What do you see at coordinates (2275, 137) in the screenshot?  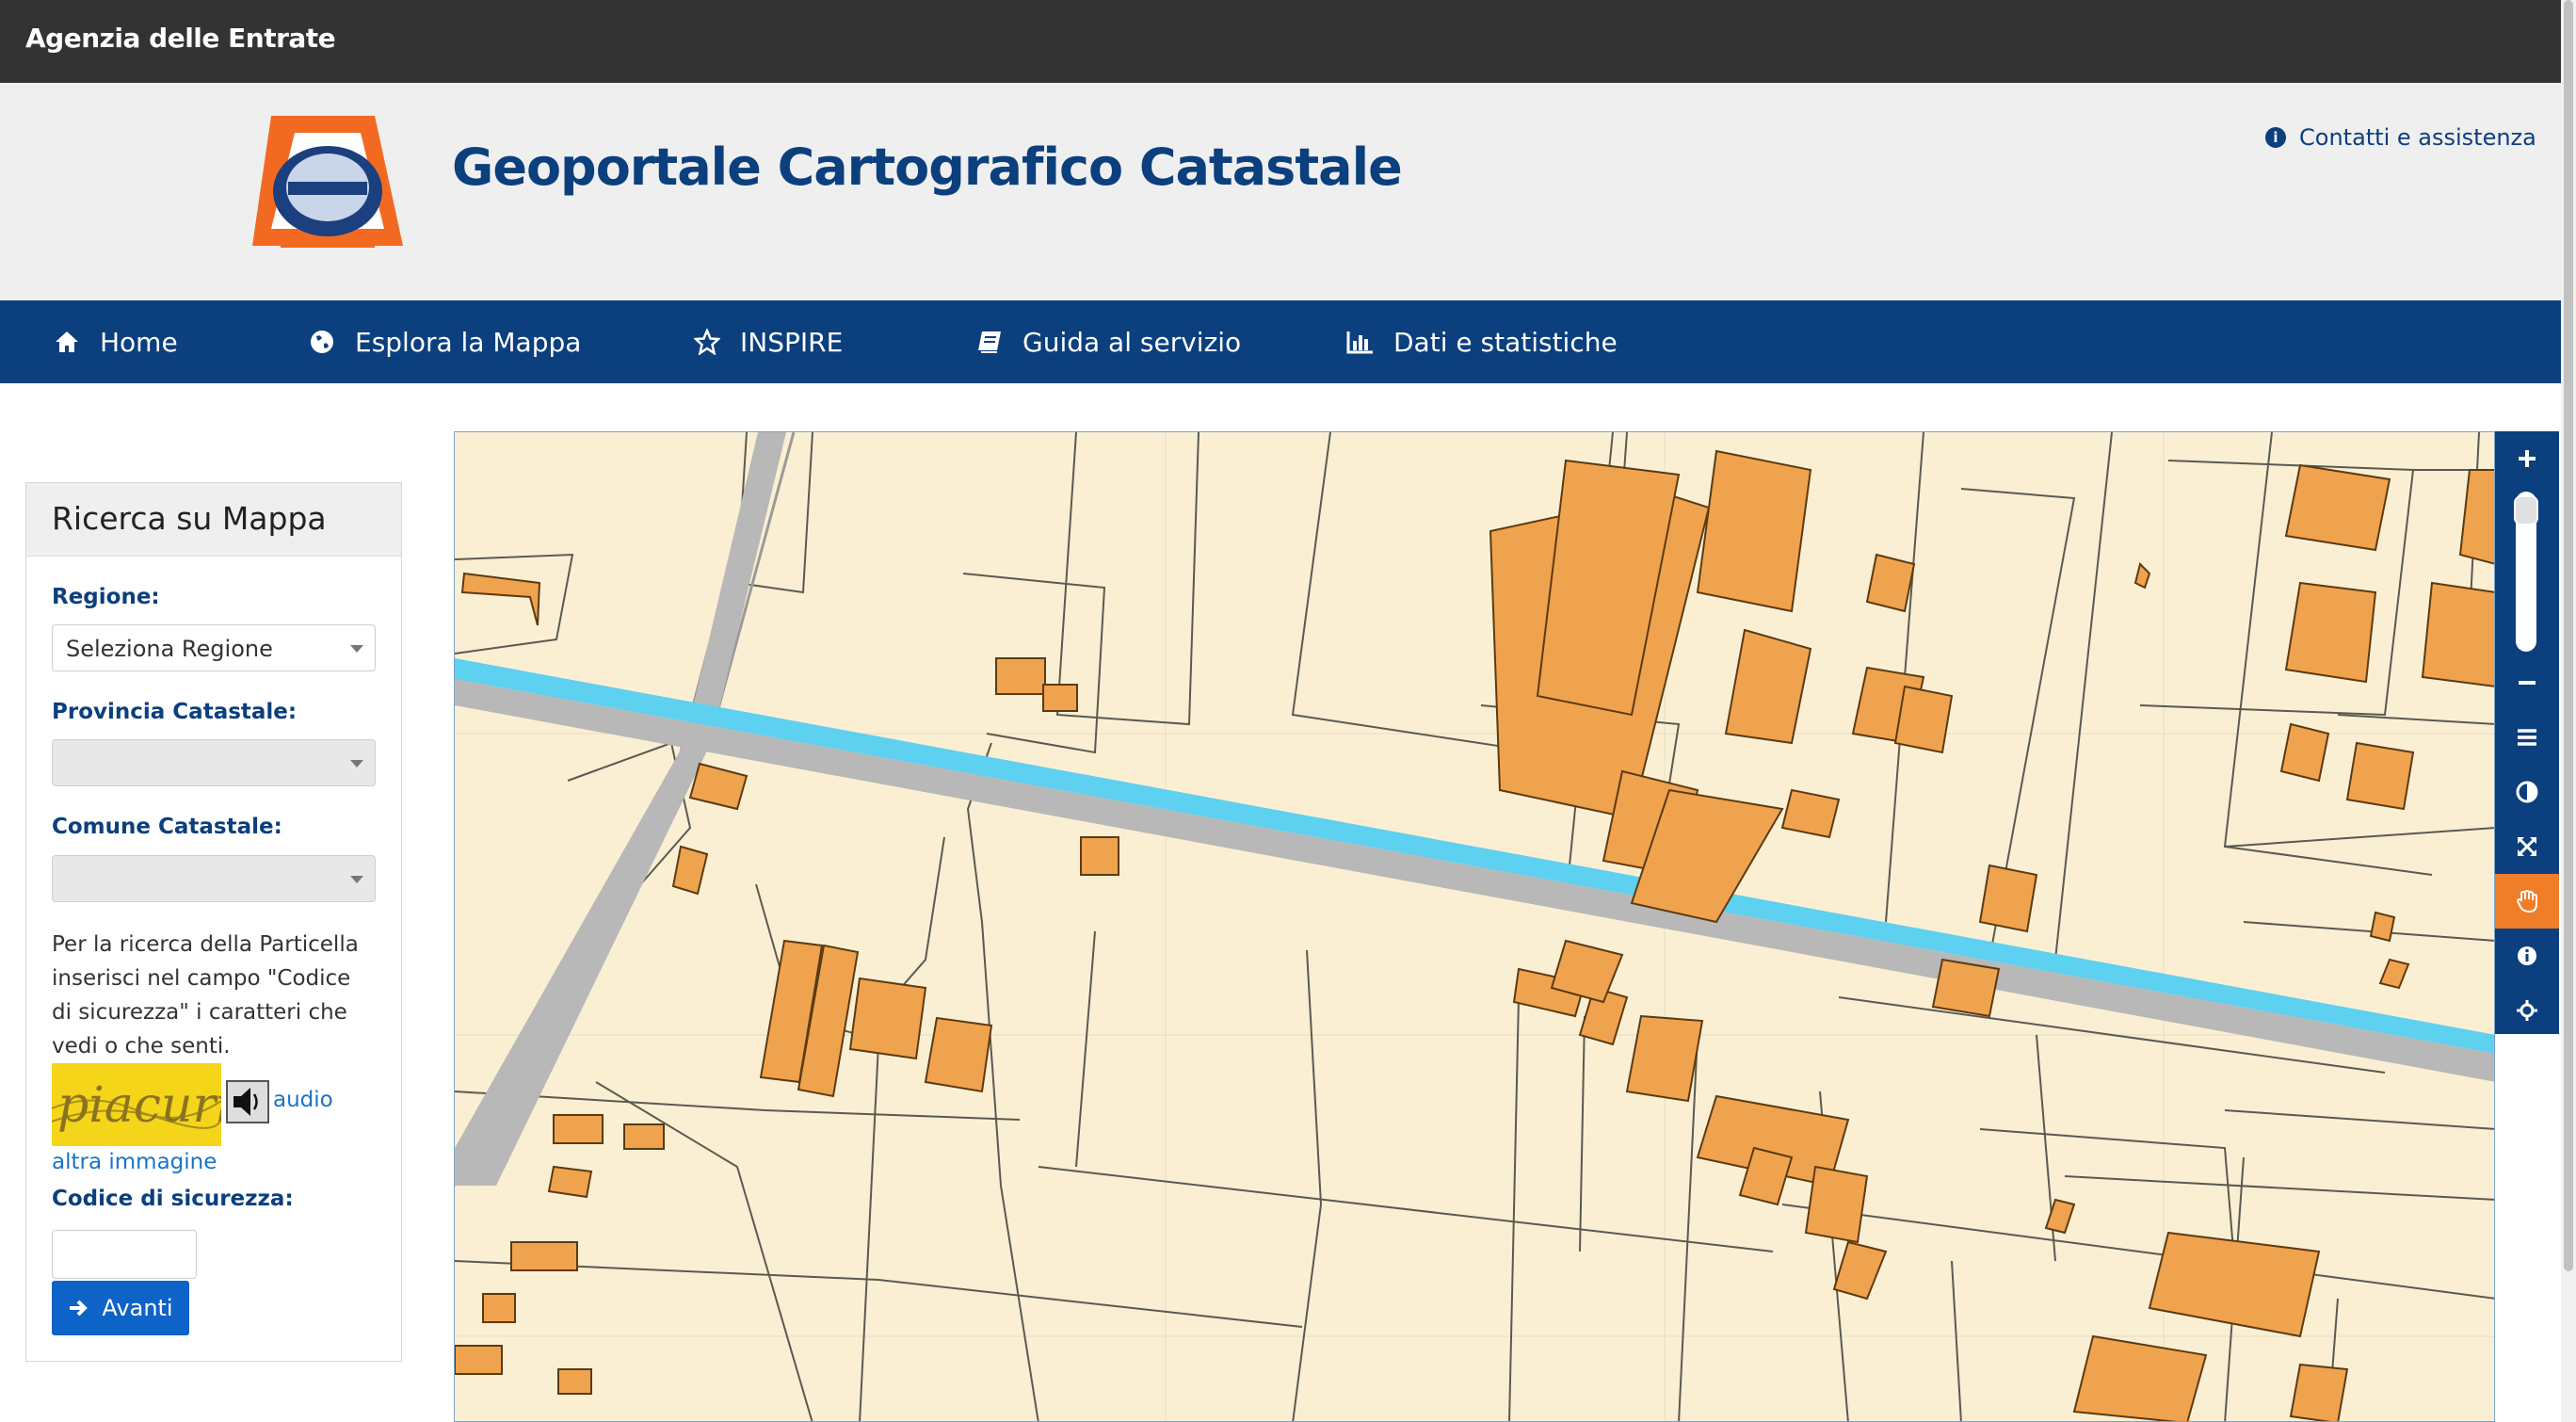 I see `info-icon: i` at bounding box center [2275, 137].